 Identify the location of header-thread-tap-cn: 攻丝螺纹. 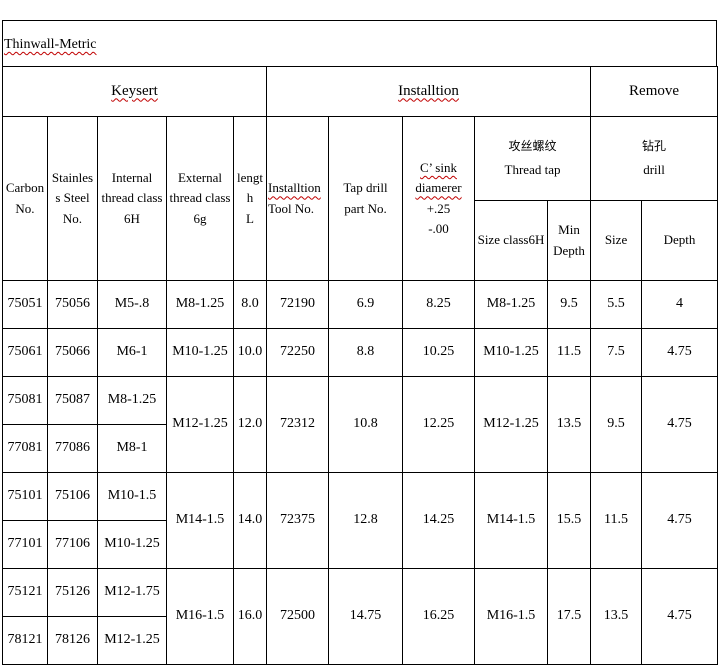
(532, 146).